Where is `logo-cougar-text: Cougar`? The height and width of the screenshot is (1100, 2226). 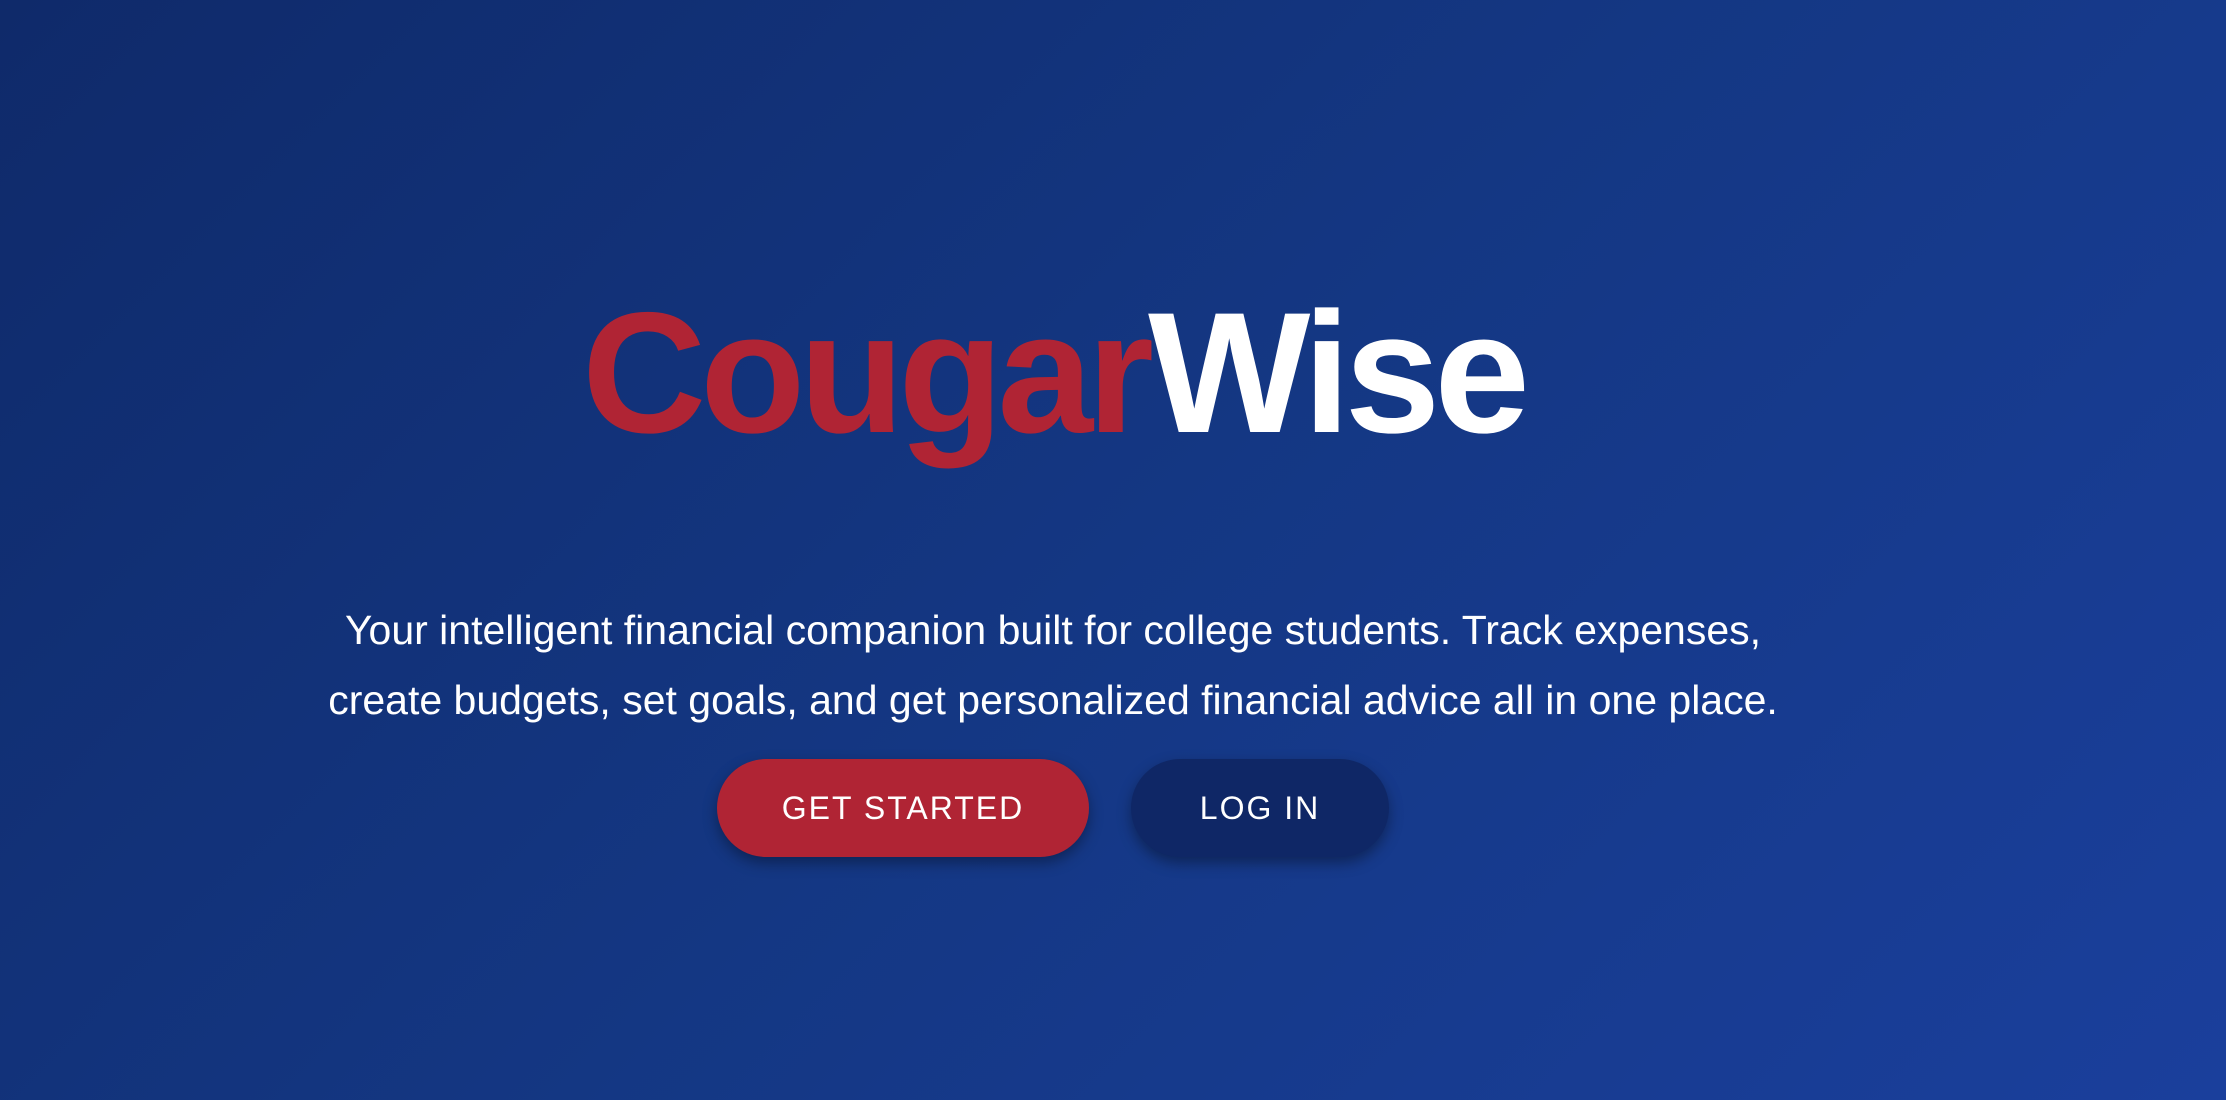 logo-cougar-text: Cougar is located at coordinates (868, 373).